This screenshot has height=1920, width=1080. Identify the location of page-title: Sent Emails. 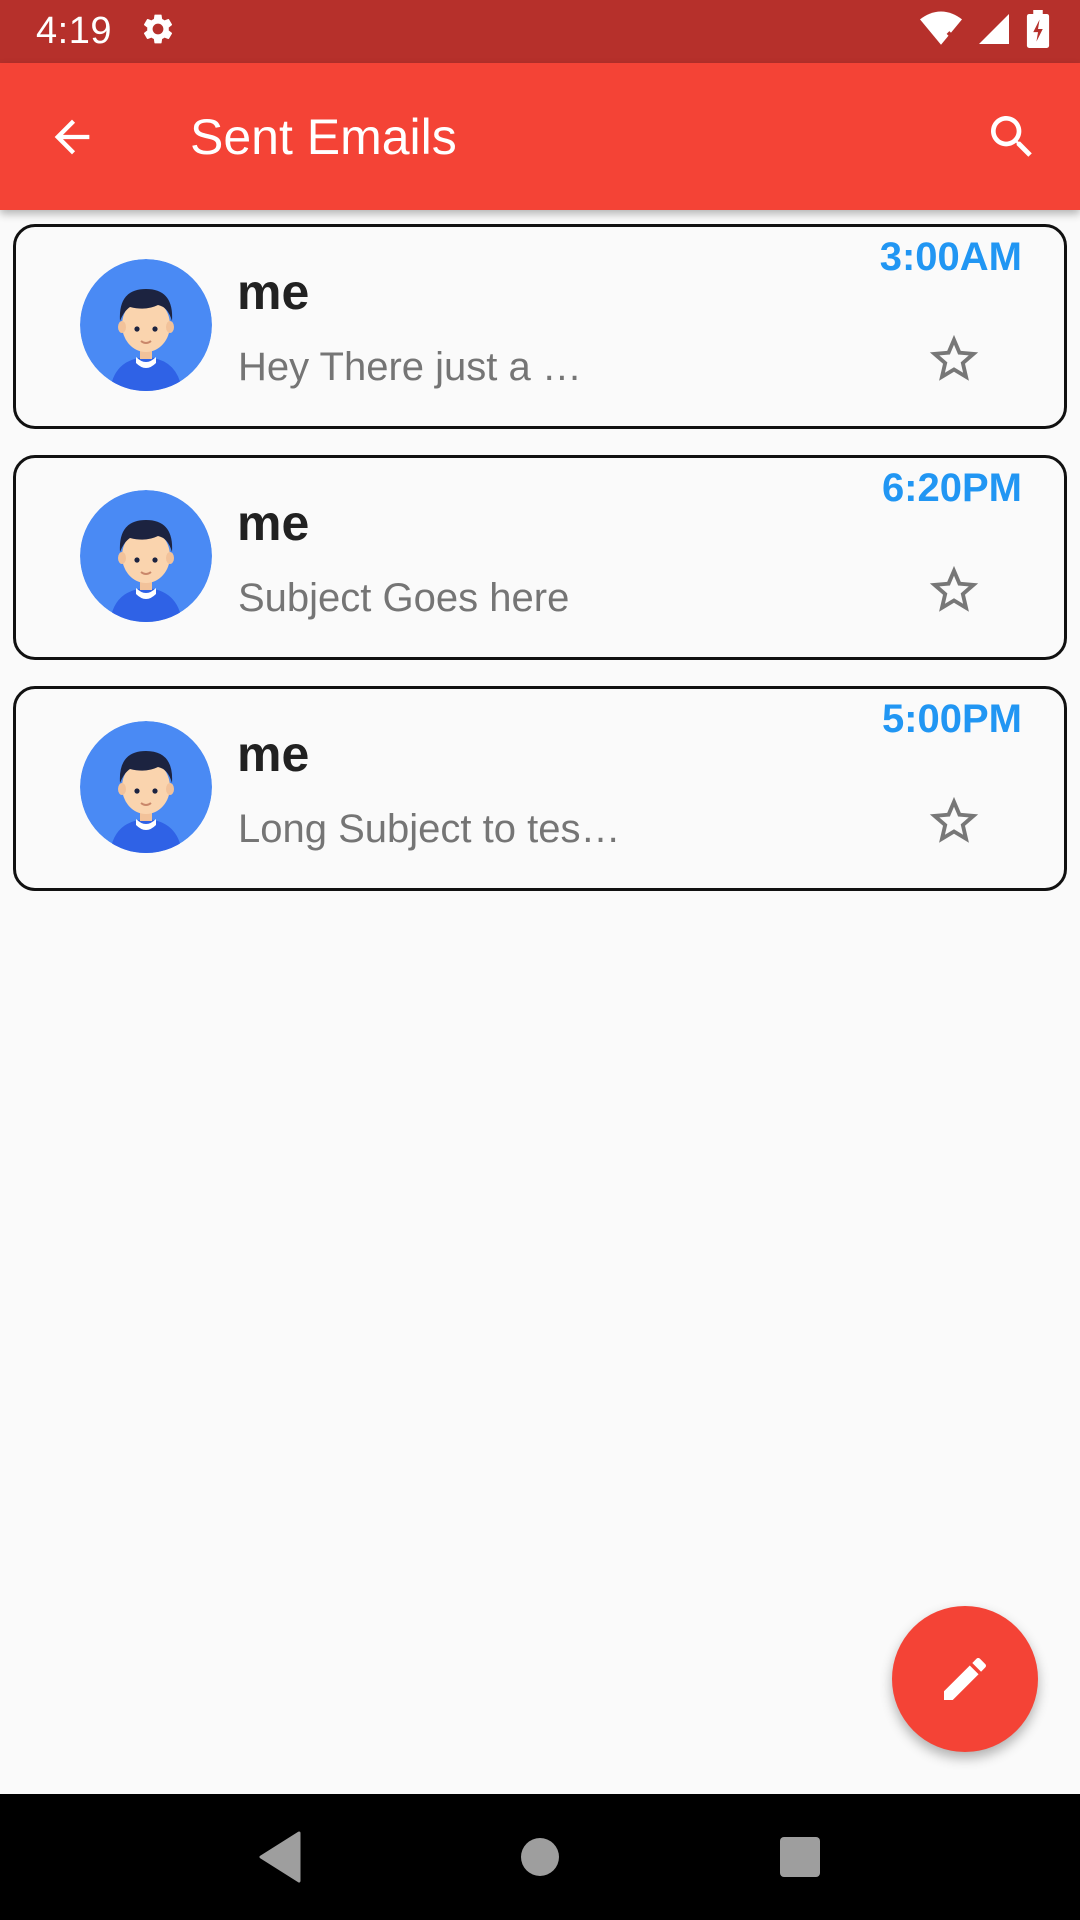
(323, 136).